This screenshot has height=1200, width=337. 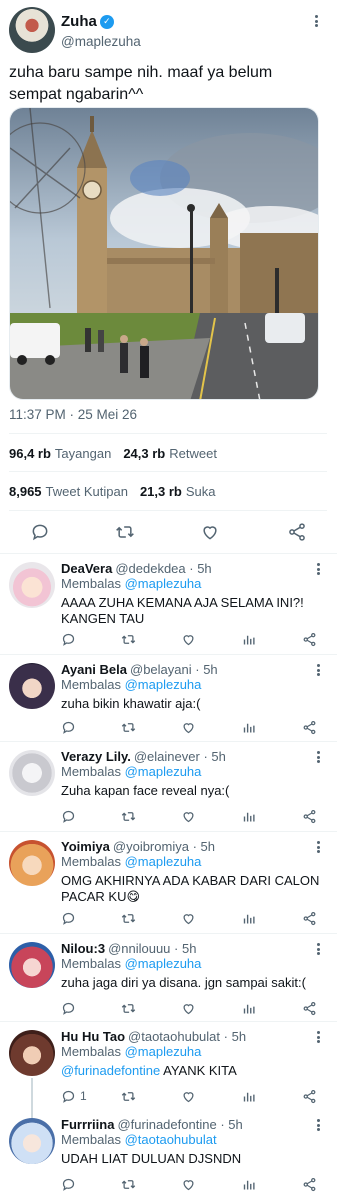 What do you see at coordinates (151, 846) in the screenshot?
I see `reply-handle: @yoibromiya` at bounding box center [151, 846].